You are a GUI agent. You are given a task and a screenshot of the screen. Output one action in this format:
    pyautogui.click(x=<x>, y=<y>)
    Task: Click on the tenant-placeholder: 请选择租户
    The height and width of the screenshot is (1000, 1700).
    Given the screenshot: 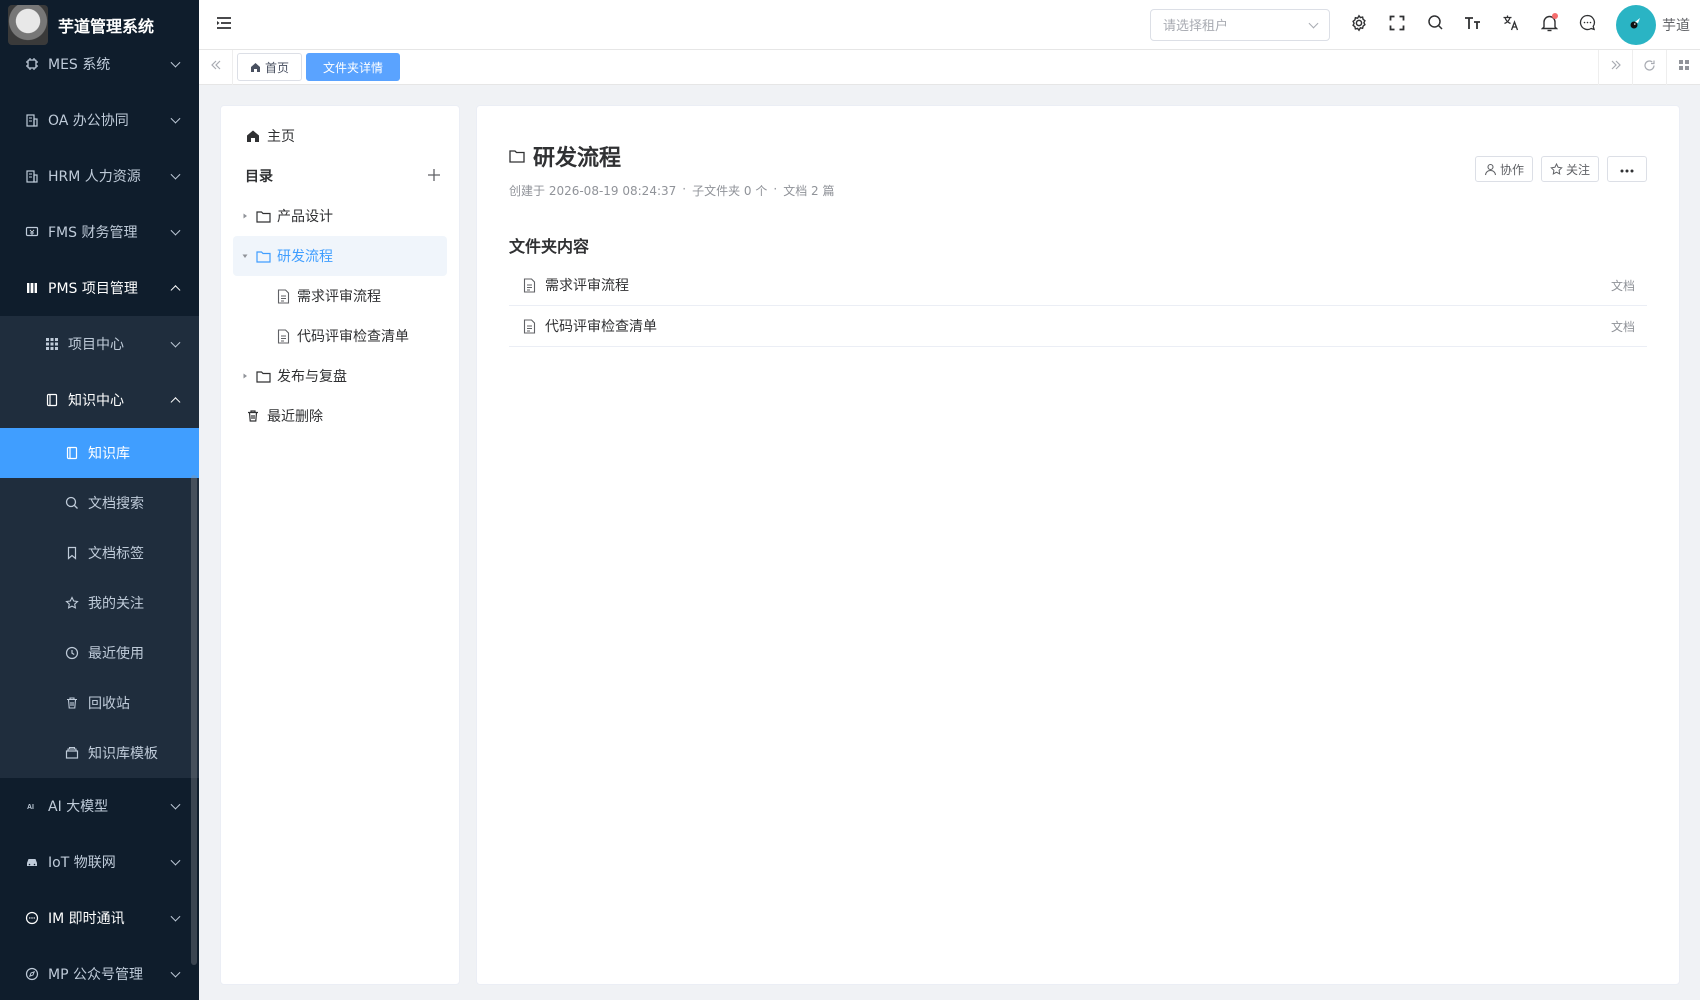 What is the action you would take?
    pyautogui.click(x=1196, y=26)
    